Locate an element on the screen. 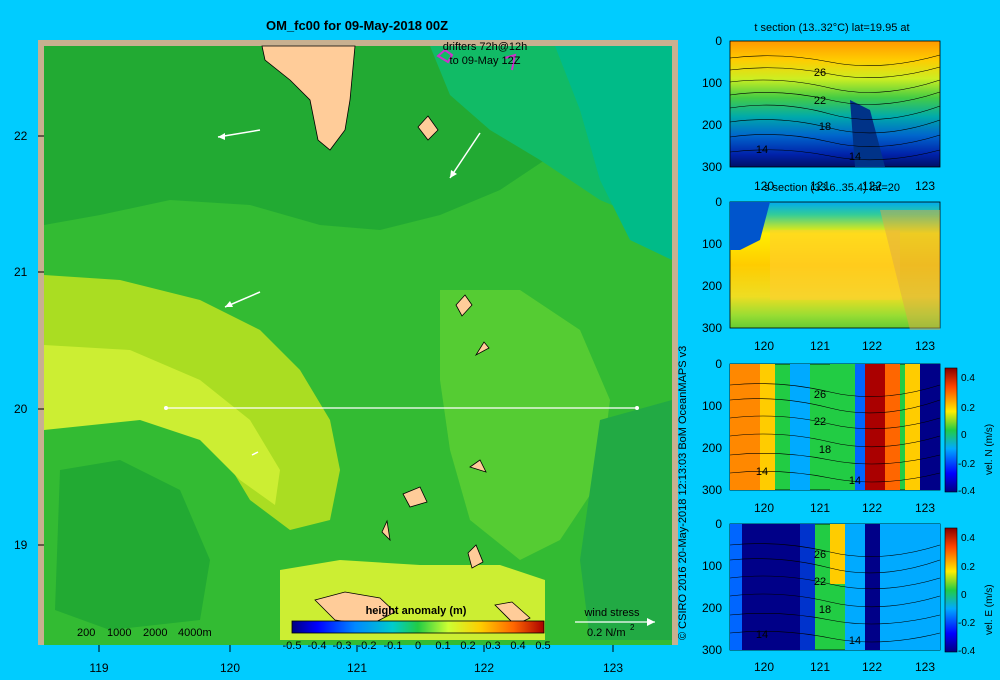 The image size is (1000, 680). panel-feature is located at coordinates (835, 265).